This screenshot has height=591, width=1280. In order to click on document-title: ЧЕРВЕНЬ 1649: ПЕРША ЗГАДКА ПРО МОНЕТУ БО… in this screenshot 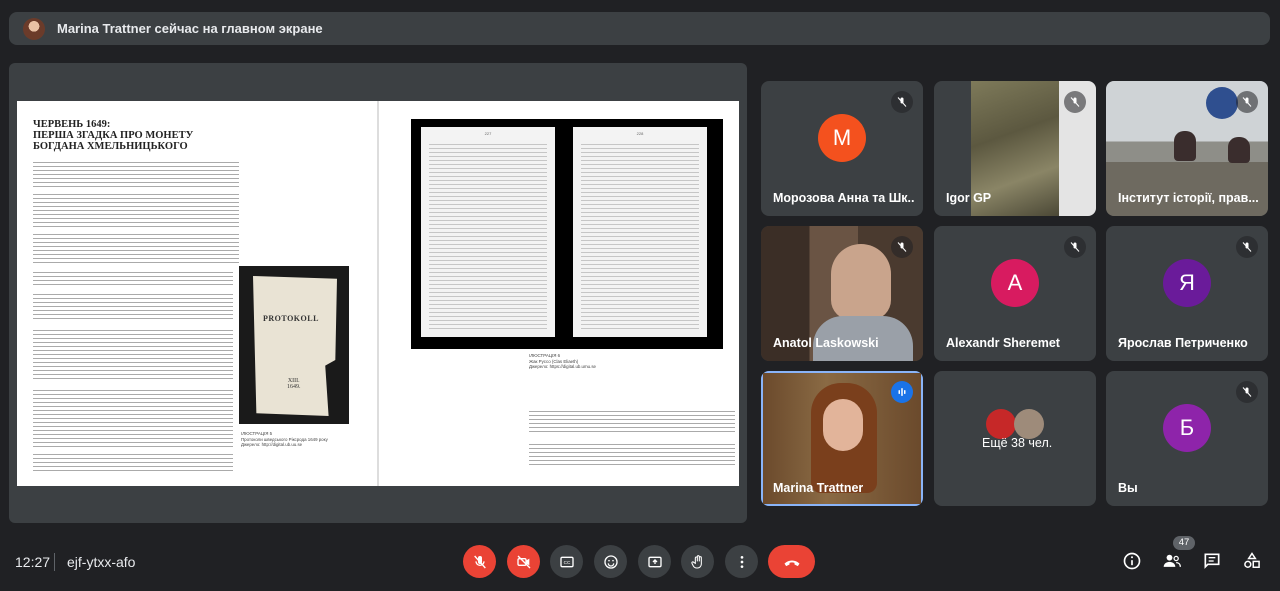, I will do `click(113, 135)`.